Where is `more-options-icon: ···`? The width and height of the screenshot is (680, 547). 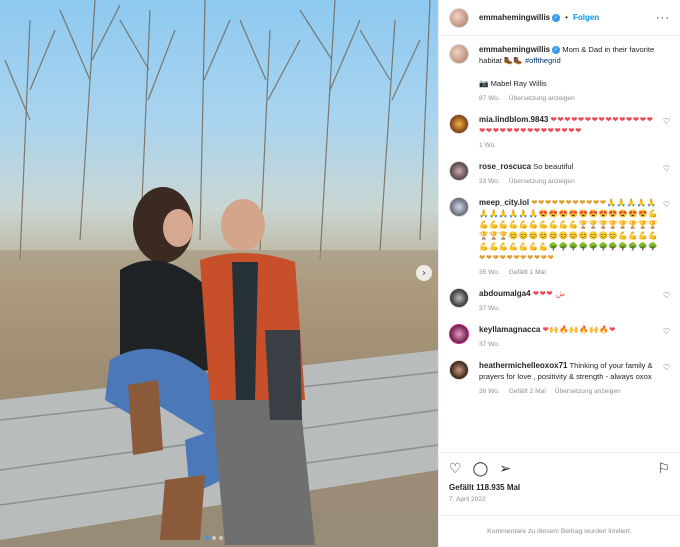 more-options-icon: ··· is located at coordinates (663, 18).